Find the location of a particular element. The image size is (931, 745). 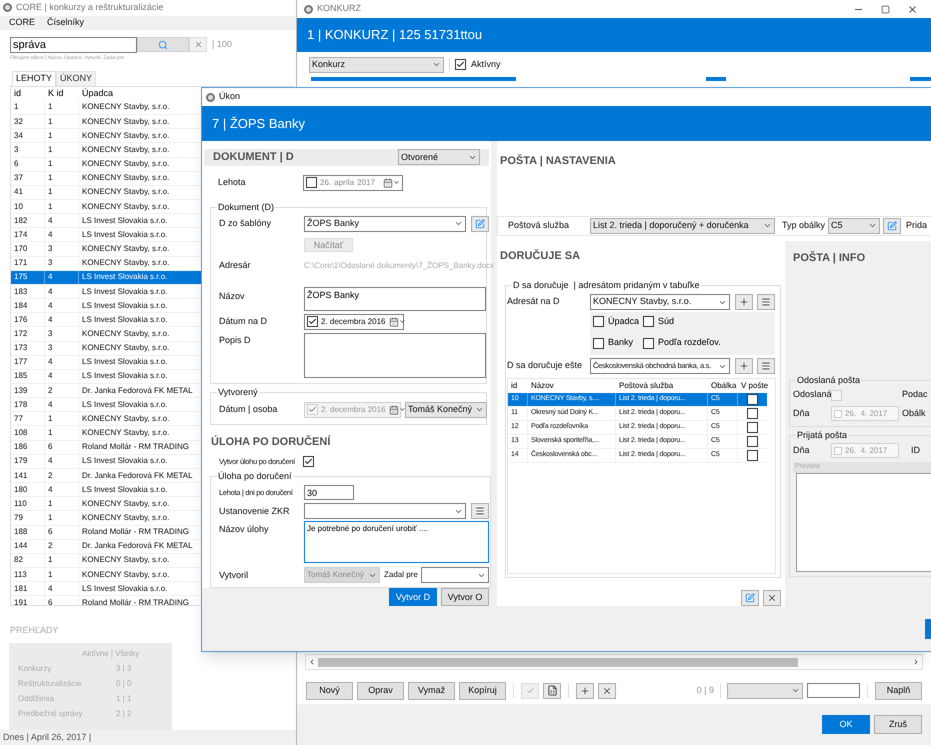

text-field is located at coordinates (833, 690).